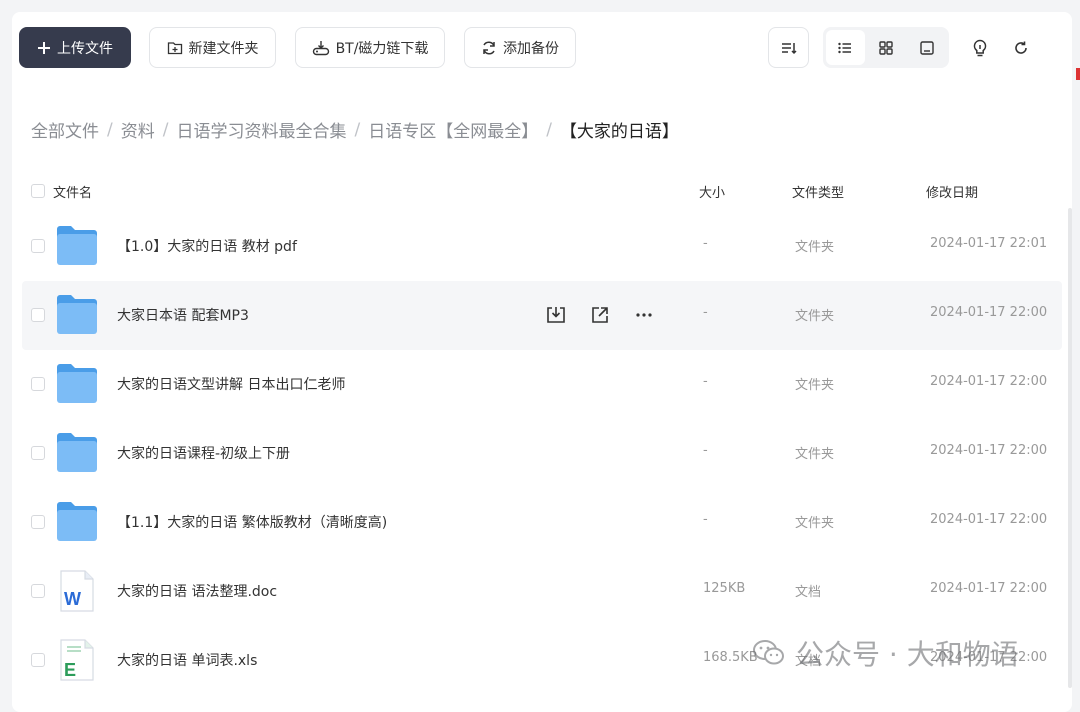  What do you see at coordinates (542, 384) in the screenshot?
I see `file-row: 大家的日语文型讲解 日本出口仁老师 - 文件夹 2024-01-17 22:00` at bounding box center [542, 384].